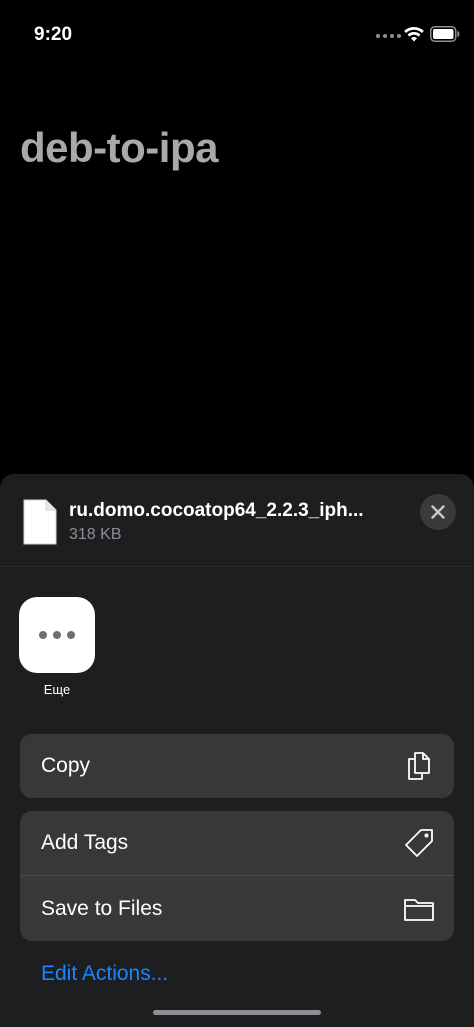 This screenshot has width=474, height=1027. What do you see at coordinates (85, 842) in the screenshot?
I see `add-tags-action-label: Add Tags` at bounding box center [85, 842].